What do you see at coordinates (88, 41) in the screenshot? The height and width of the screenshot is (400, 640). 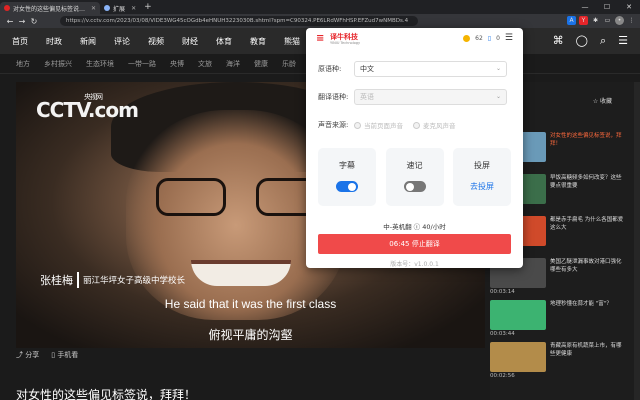 I see `nav-item-news: 新闻` at bounding box center [88, 41].